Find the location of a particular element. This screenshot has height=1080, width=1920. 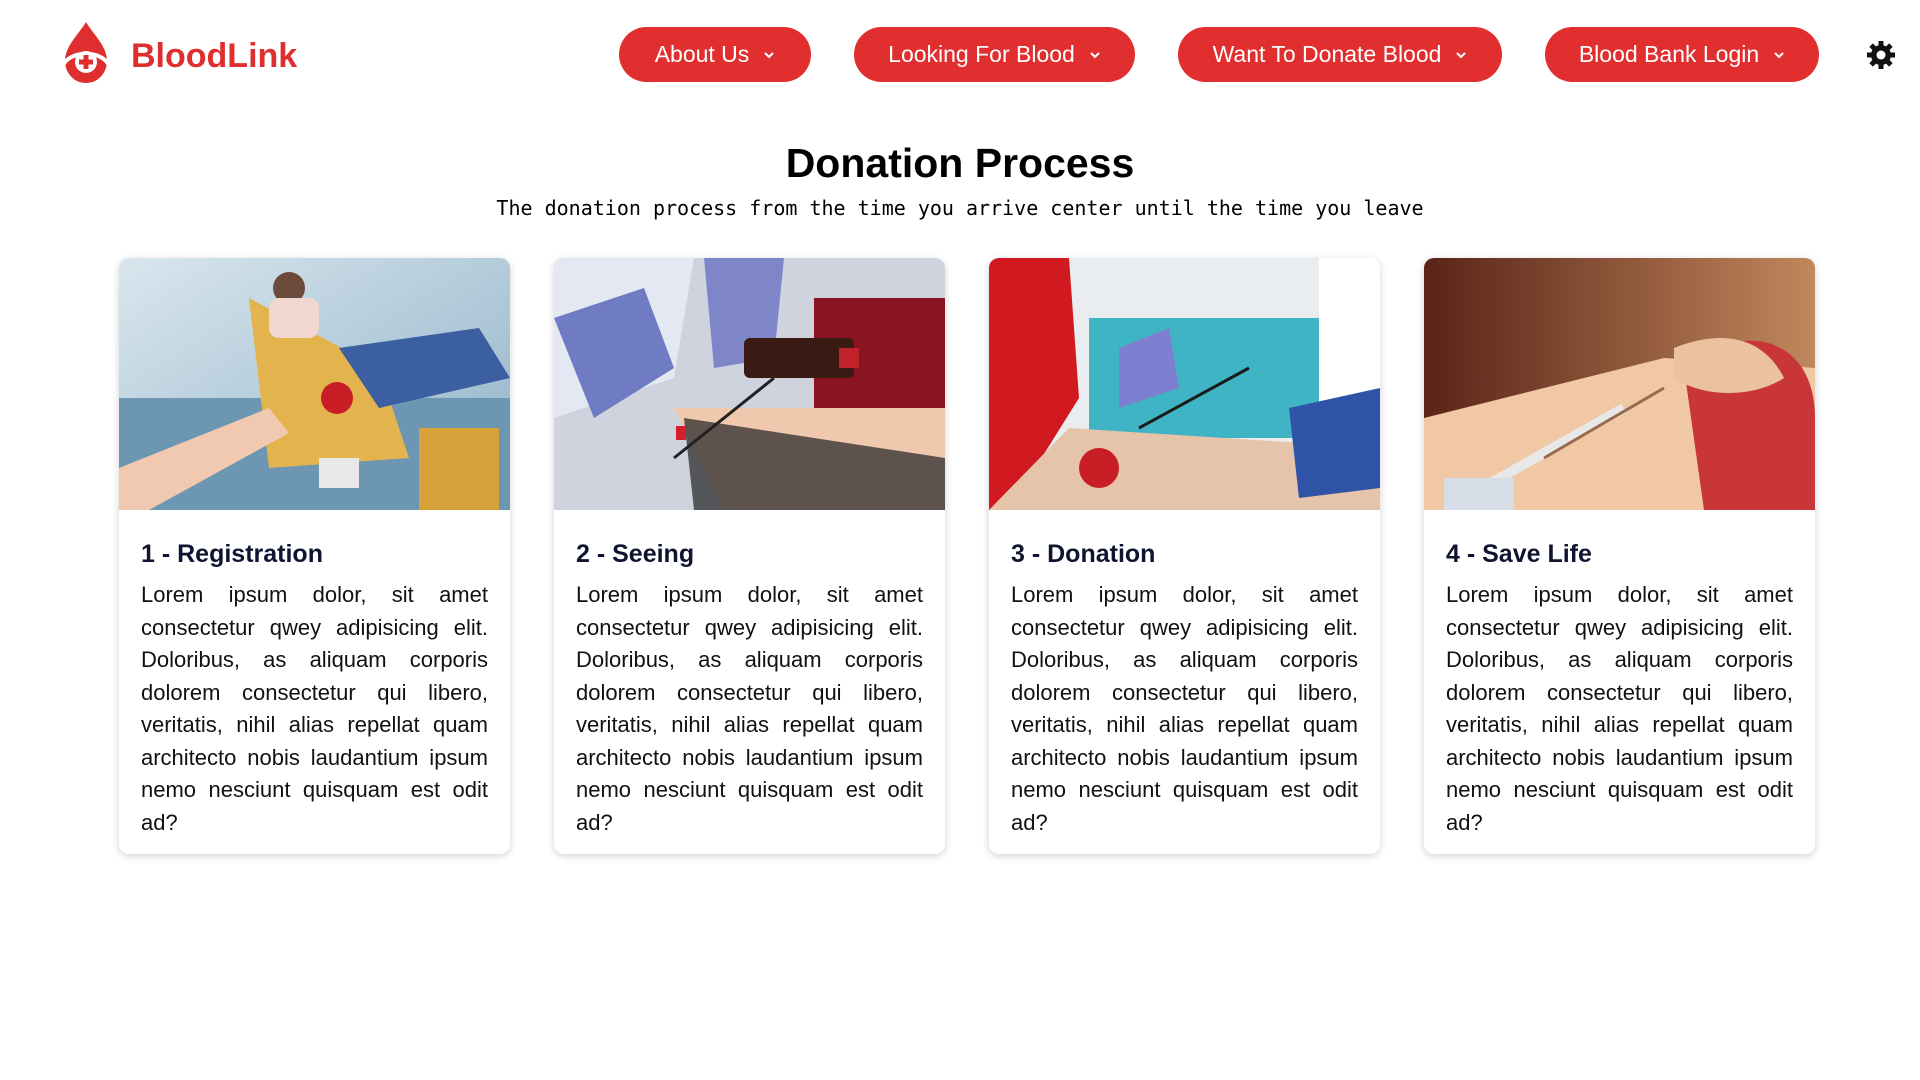

gear-icon is located at coordinates (1881, 55).